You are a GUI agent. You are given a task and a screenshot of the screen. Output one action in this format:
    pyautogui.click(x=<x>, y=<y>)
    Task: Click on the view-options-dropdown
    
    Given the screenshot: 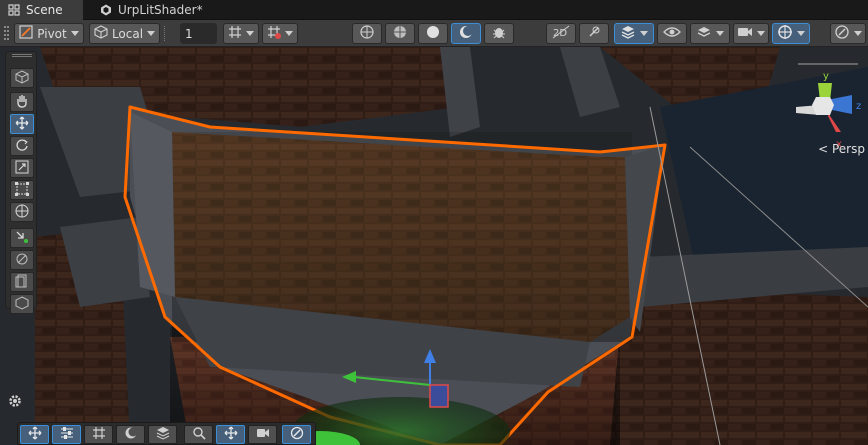 What is the action you would take?
    pyautogui.click(x=848, y=33)
    